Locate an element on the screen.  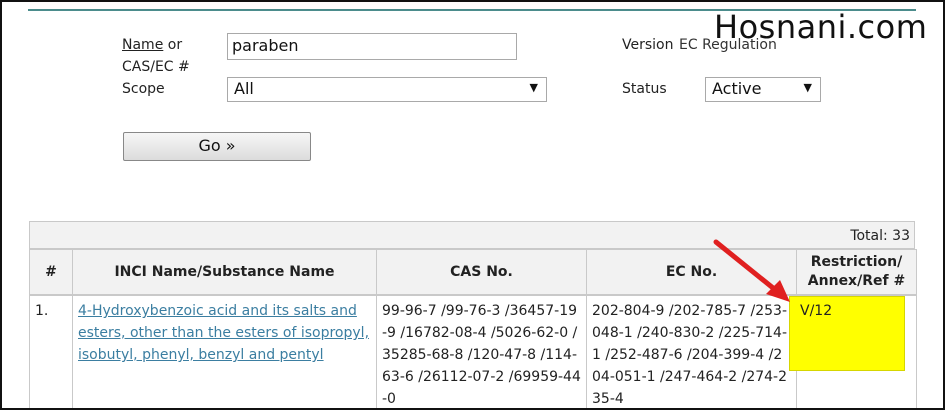
version-label: Version is located at coordinates (648, 45).